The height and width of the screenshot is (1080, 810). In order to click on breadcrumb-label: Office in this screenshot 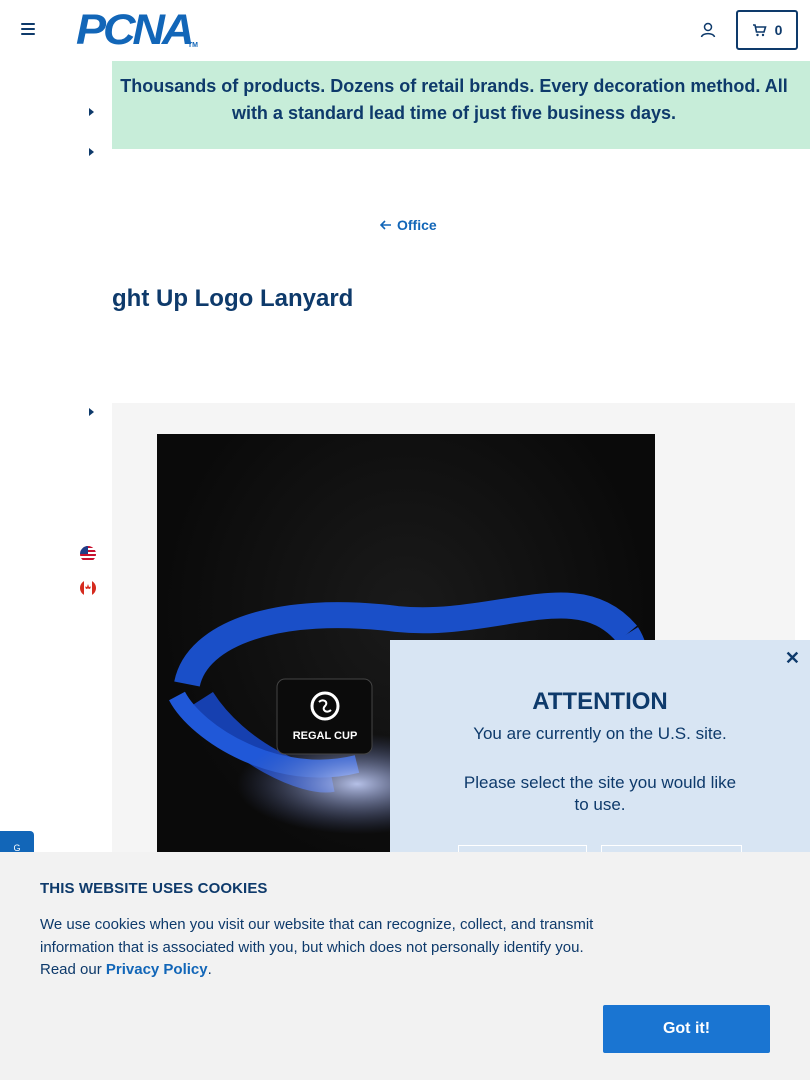, I will do `click(417, 225)`.